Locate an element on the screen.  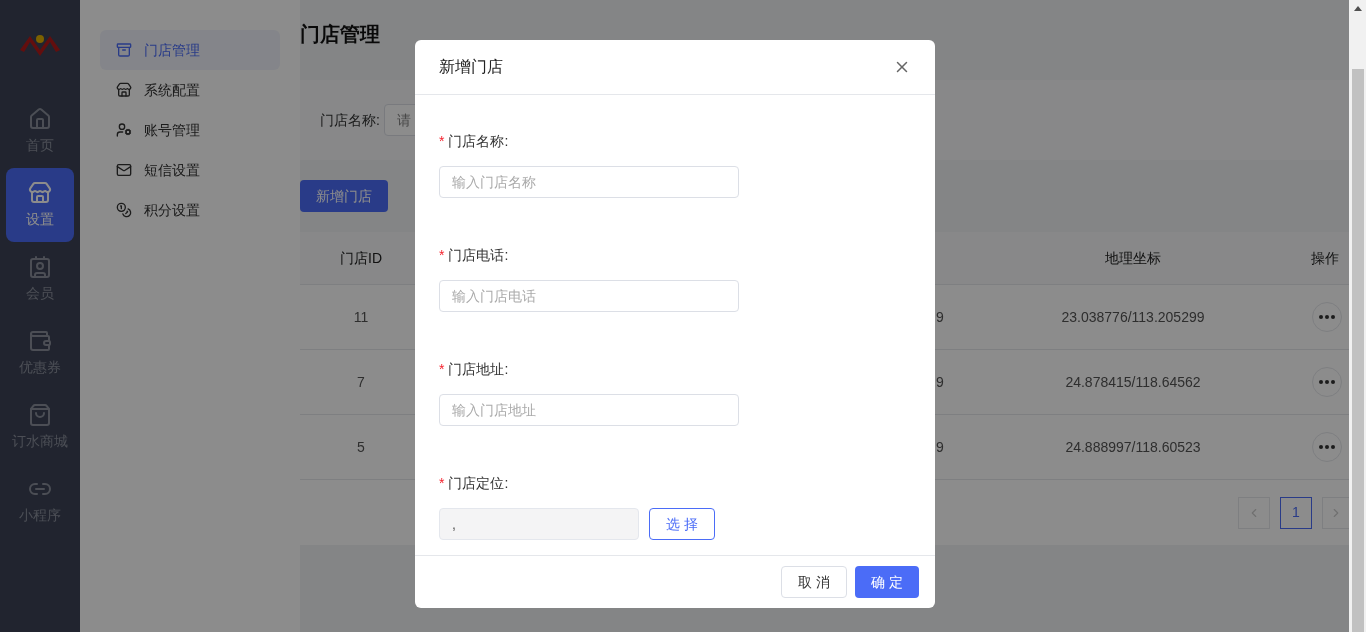
select-button: 选 择 is located at coordinates (682, 524).